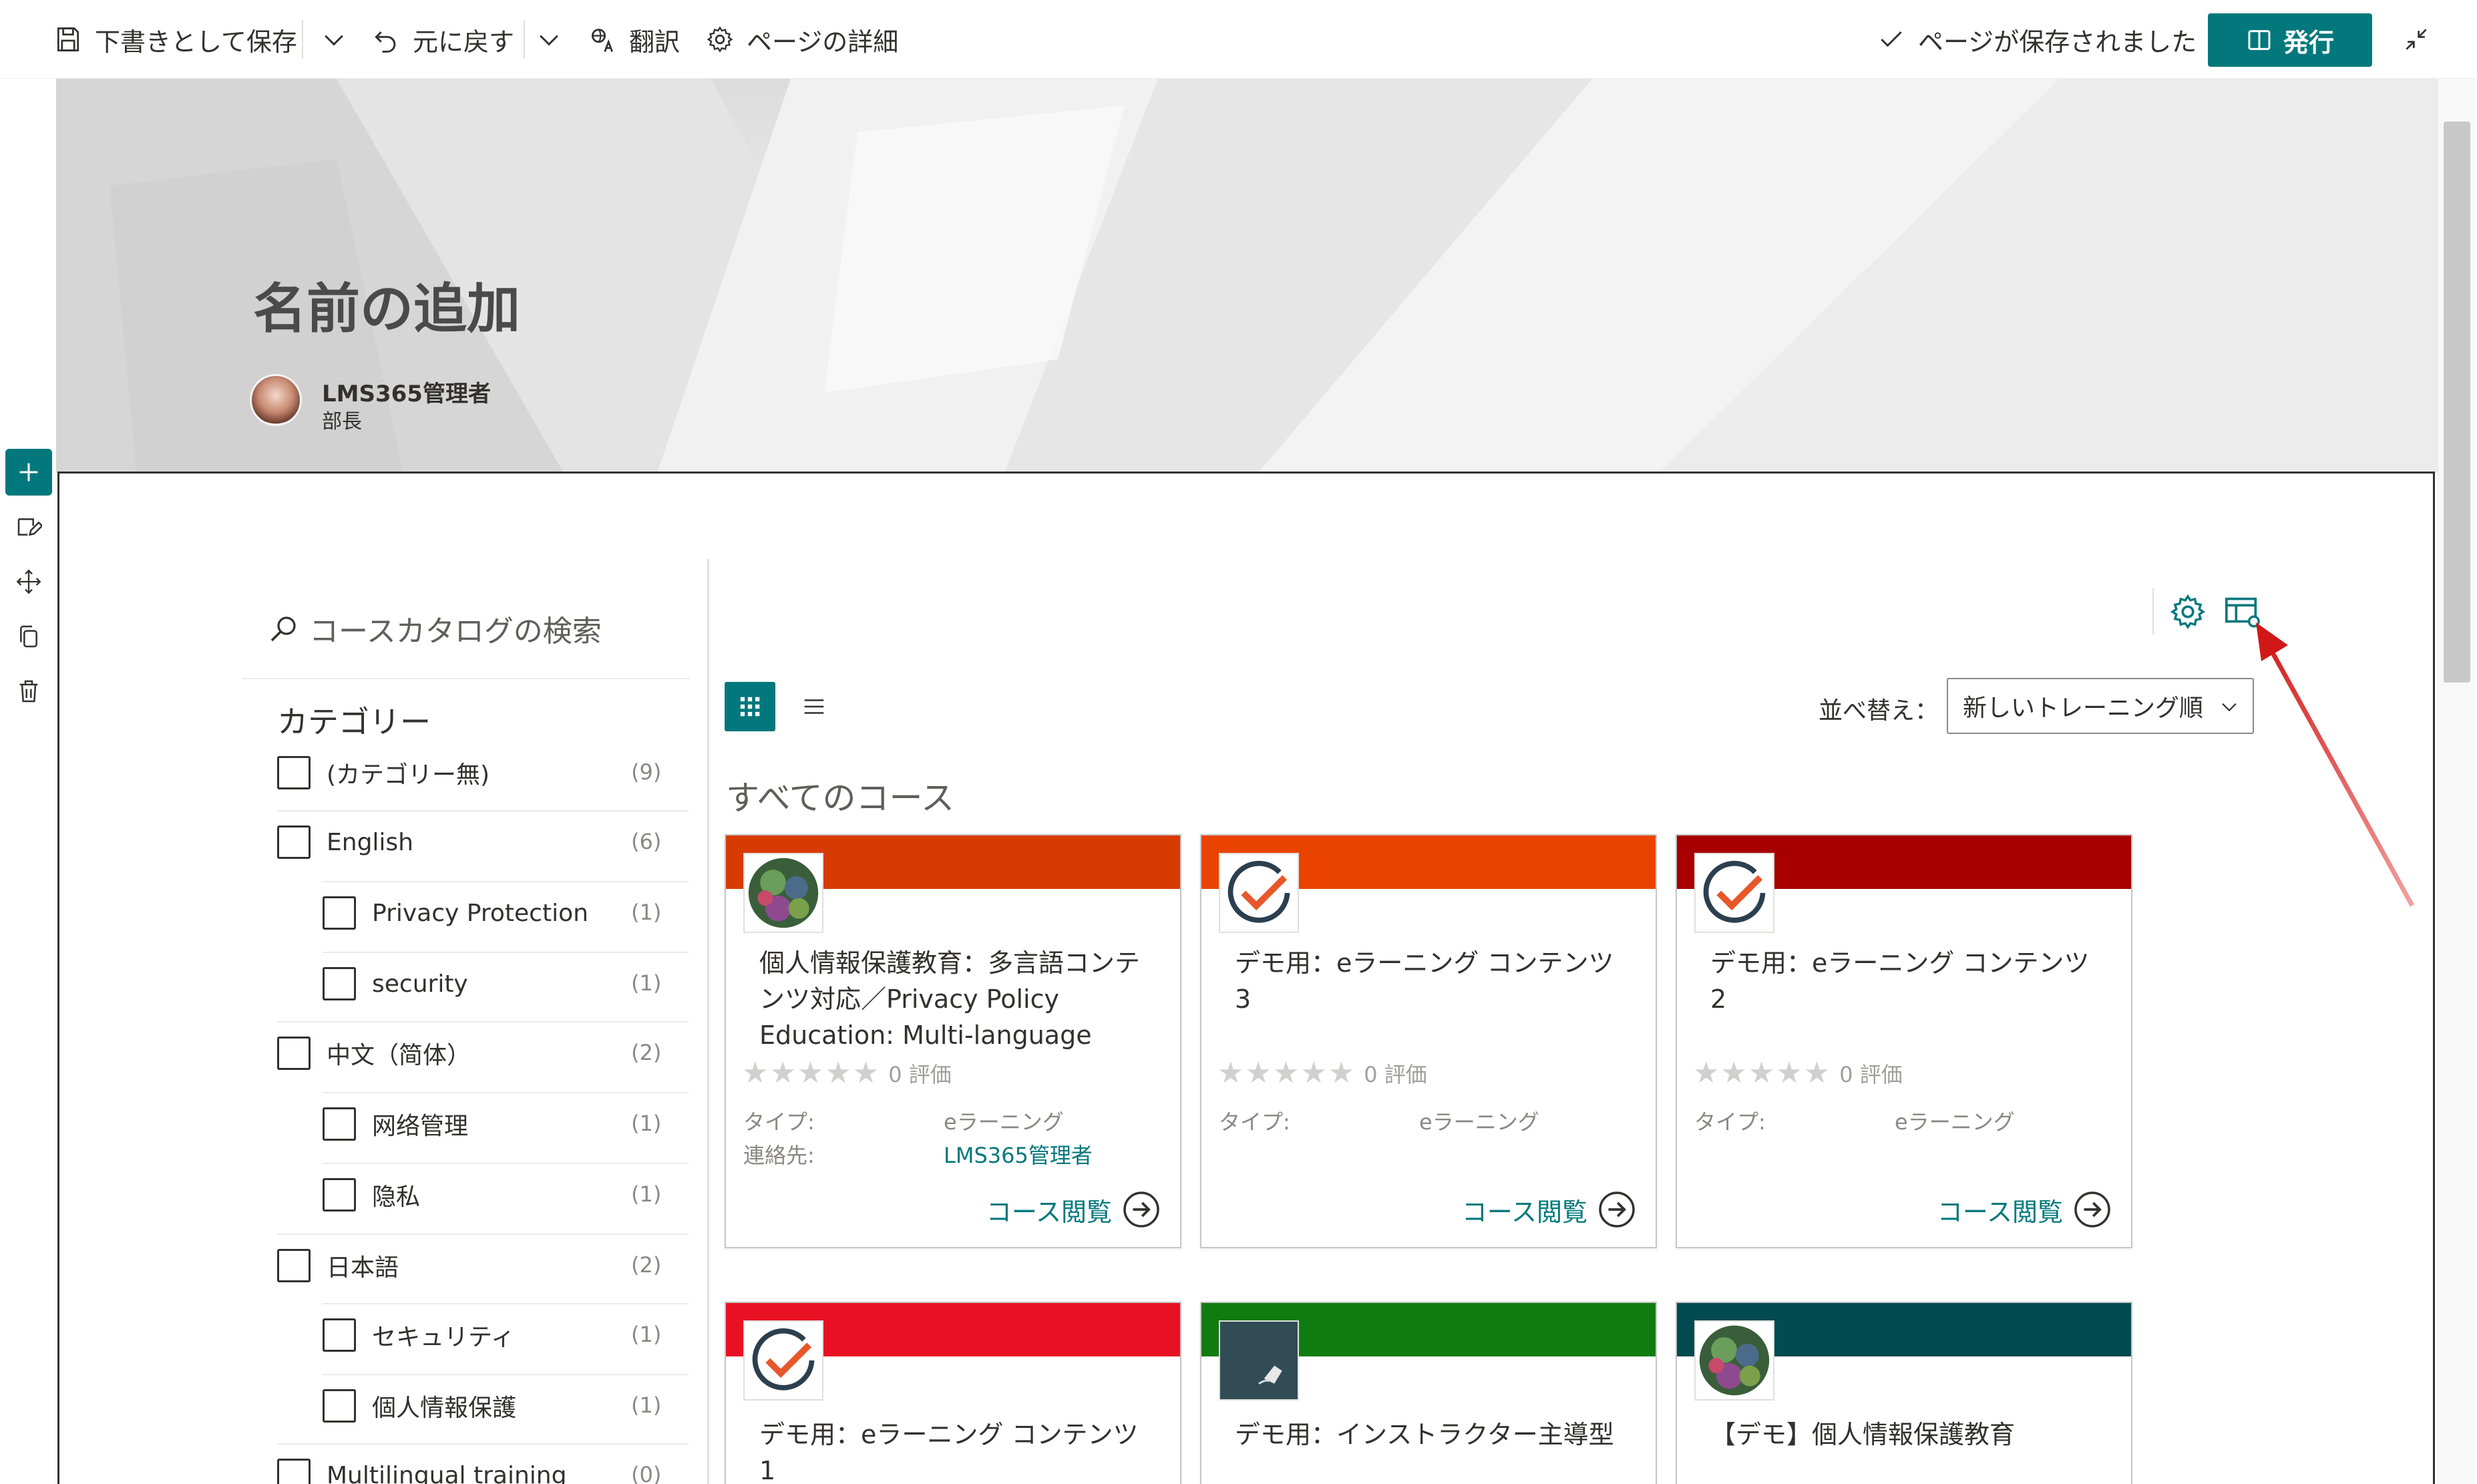  I want to click on category-label: Privacy Protection, so click(480, 913).